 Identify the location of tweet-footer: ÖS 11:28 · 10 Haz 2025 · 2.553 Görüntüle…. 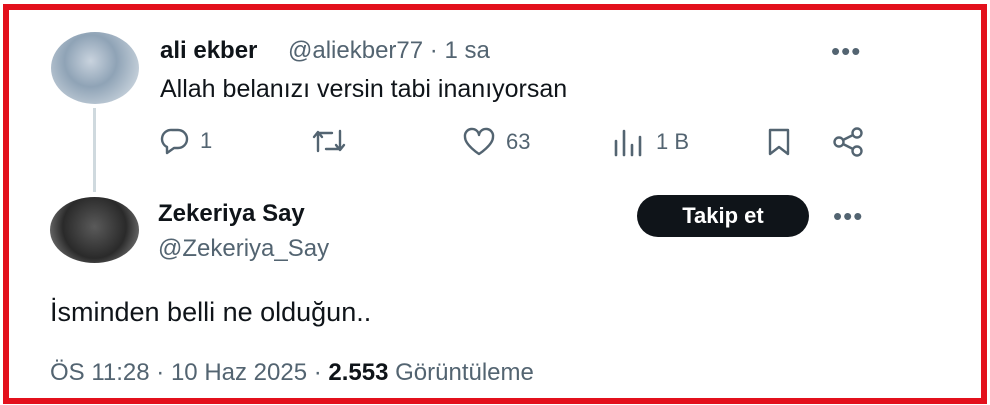
(292, 372).